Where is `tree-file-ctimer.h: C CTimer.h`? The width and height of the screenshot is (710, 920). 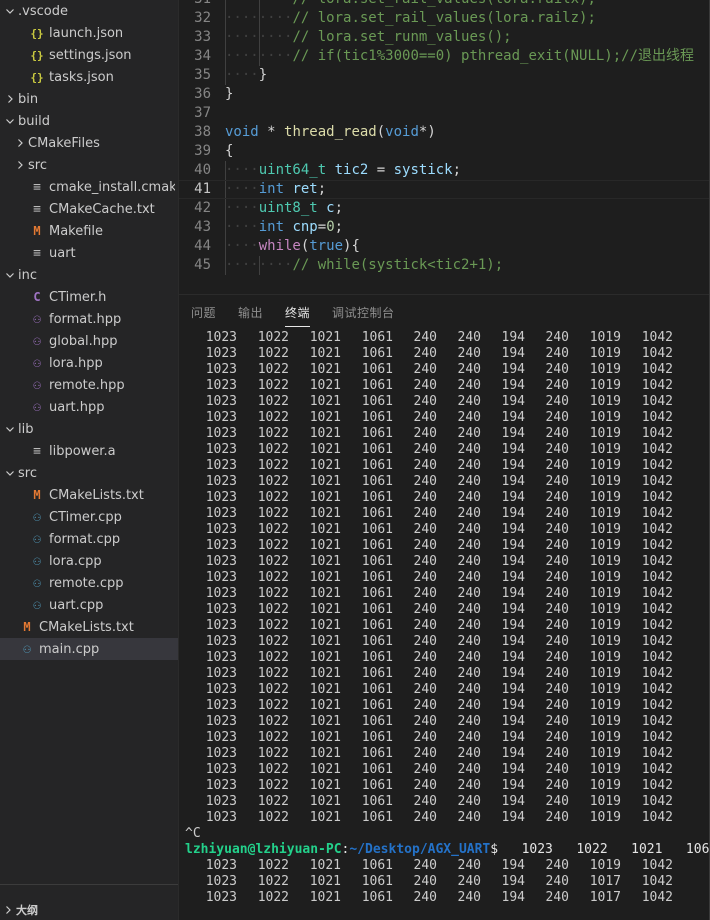 tree-file-ctimer.h: C CTimer.h is located at coordinates (89, 297).